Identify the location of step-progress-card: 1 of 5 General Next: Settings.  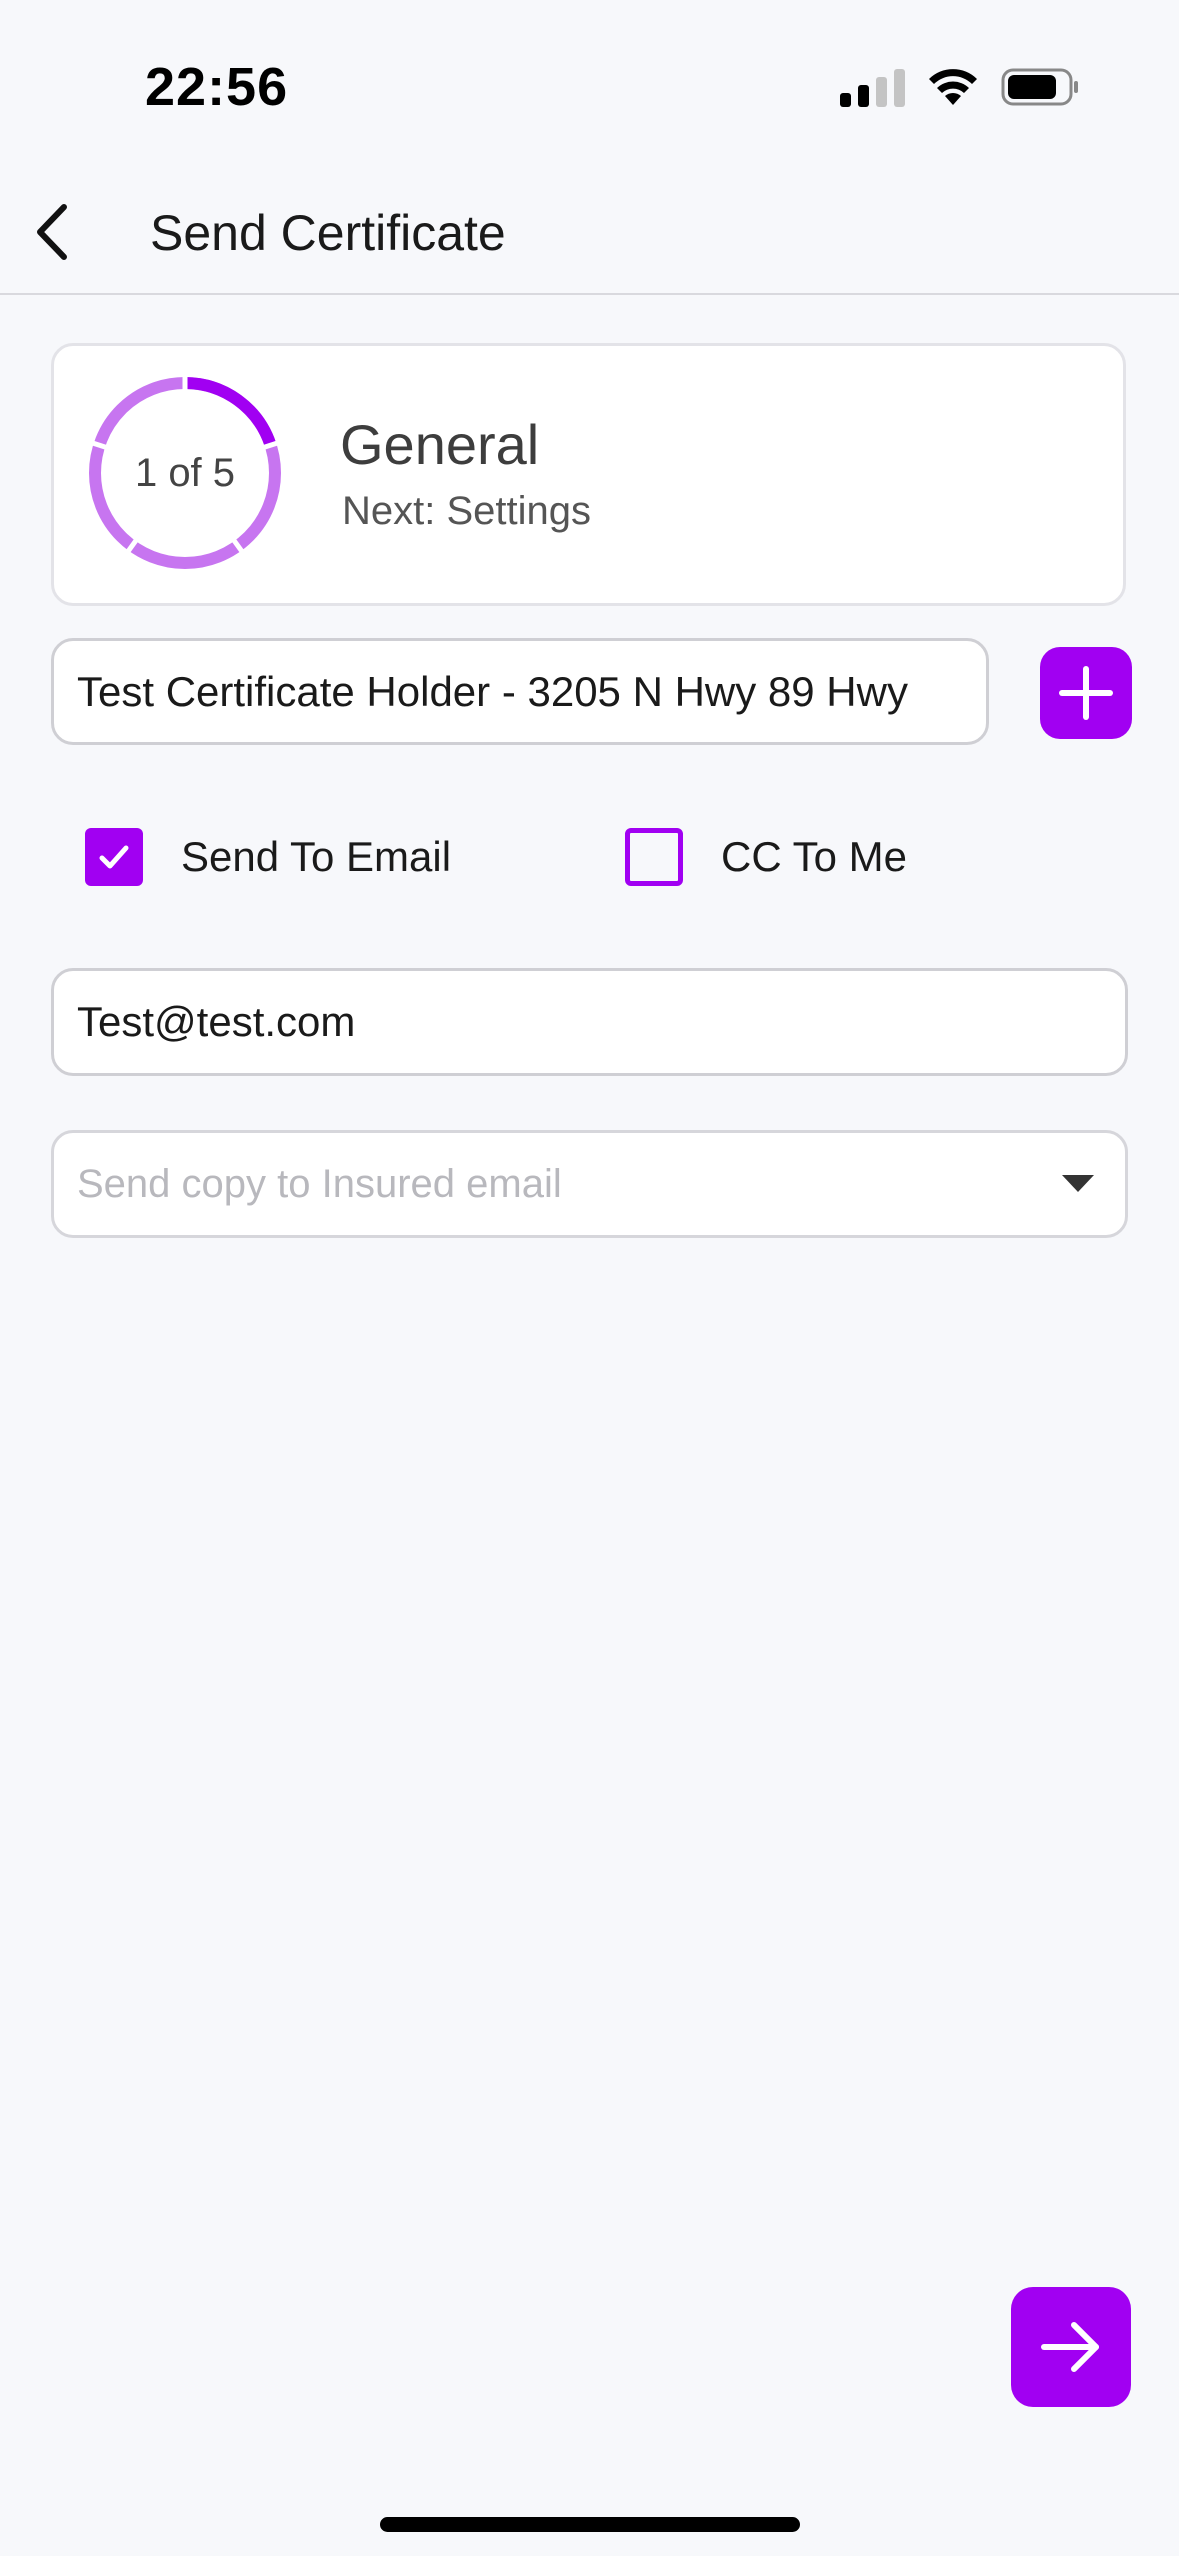
(588, 474).